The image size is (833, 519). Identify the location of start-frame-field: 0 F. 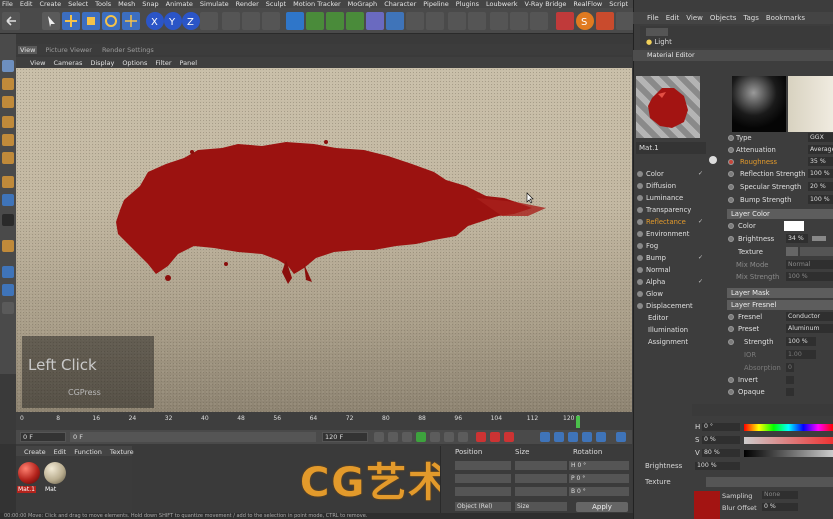
(43, 437).